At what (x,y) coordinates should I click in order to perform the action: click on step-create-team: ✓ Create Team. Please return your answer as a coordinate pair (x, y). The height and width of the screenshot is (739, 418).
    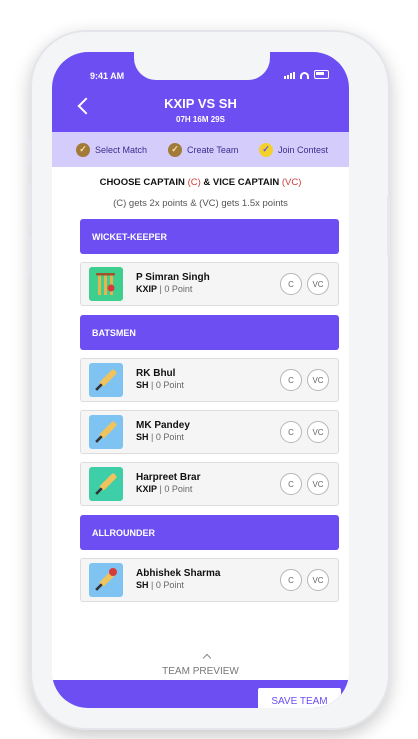
    Looking at the image, I should click on (203, 149).